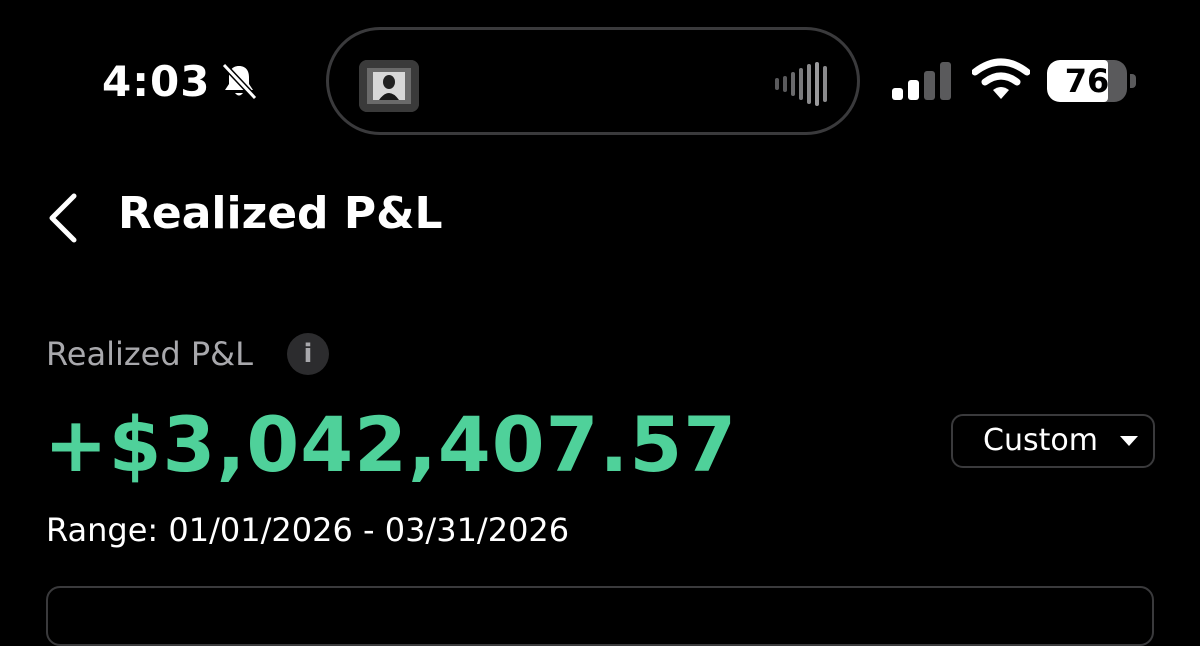  I want to click on battery-percent: 76, so click(1087, 81).